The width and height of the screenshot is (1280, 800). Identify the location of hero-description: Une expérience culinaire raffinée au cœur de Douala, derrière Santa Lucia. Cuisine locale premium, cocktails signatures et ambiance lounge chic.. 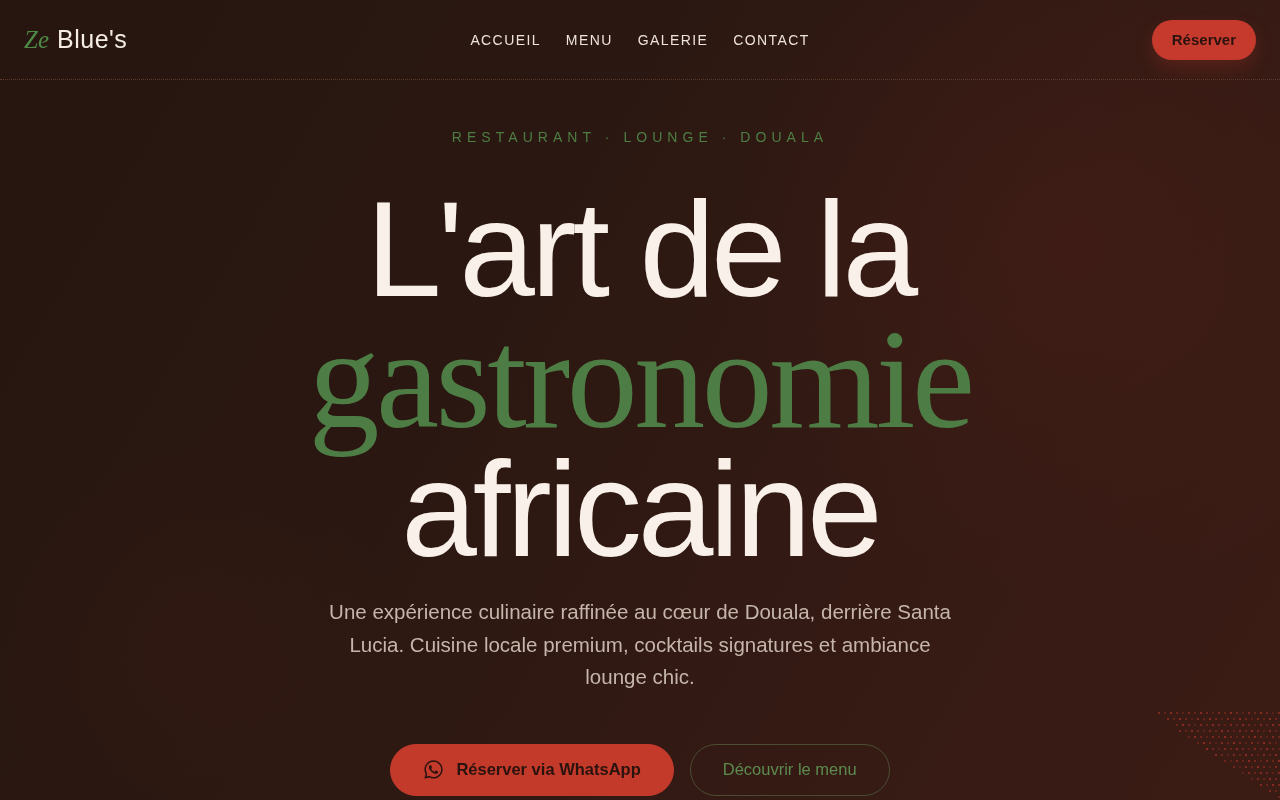
(640, 644).